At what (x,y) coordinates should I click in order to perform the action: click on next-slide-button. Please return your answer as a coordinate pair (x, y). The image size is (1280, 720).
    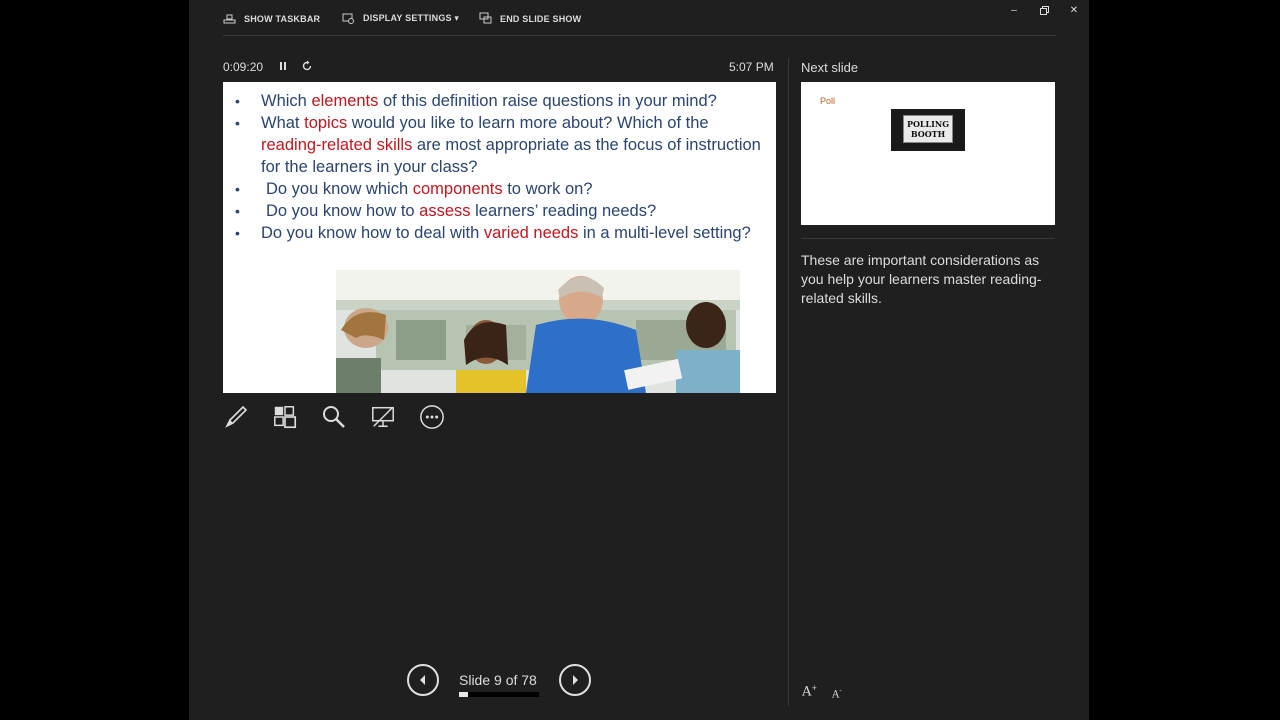
    Looking at the image, I should click on (575, 680).